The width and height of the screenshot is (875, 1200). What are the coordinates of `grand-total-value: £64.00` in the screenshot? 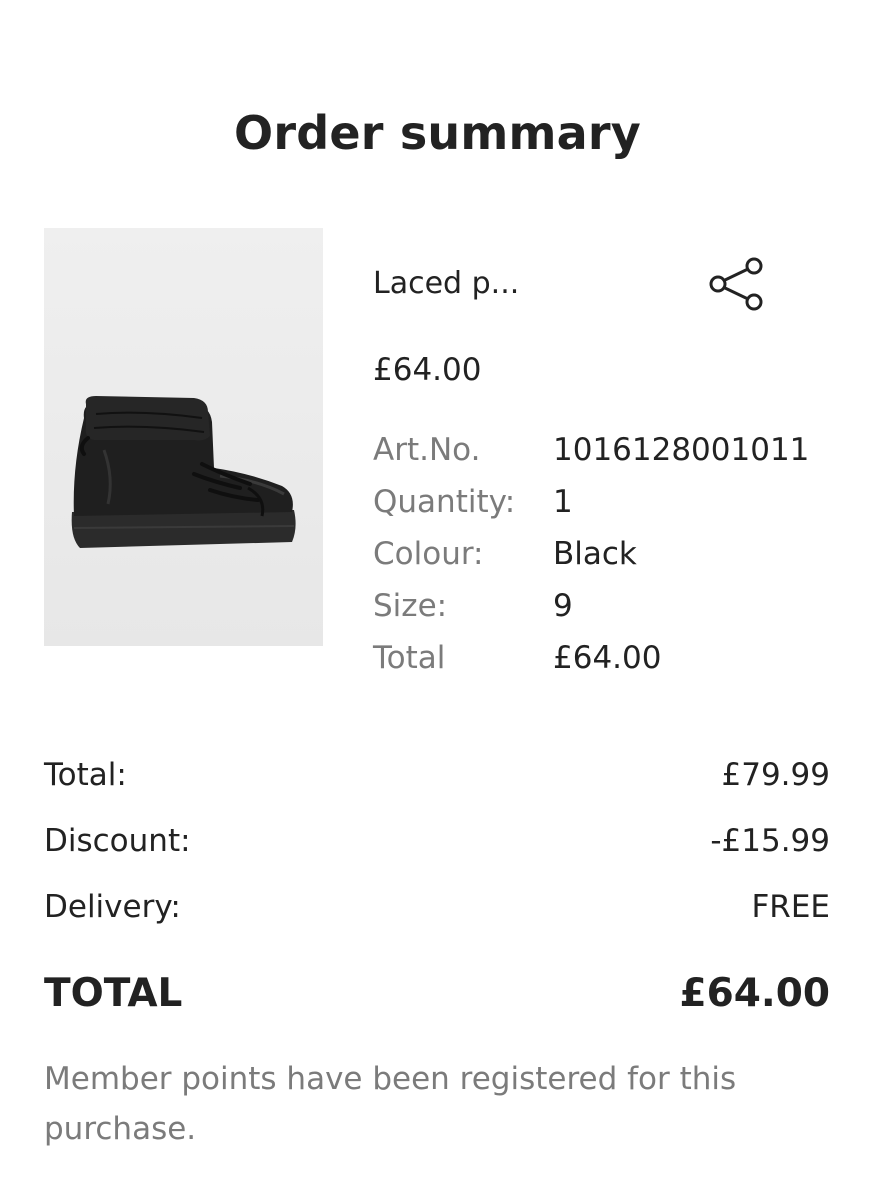 It's located at (755, 993).